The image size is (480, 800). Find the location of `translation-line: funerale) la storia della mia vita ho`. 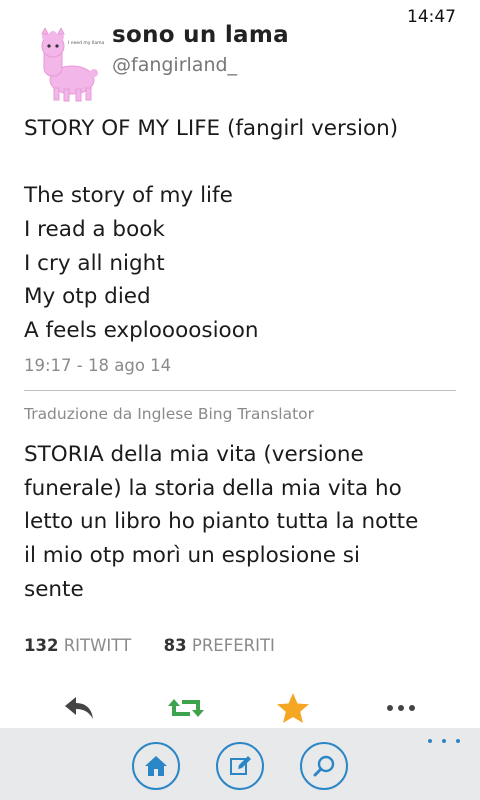

translation-line: funerale) la storia della mia vita ho is located at coordinates (213, 488).